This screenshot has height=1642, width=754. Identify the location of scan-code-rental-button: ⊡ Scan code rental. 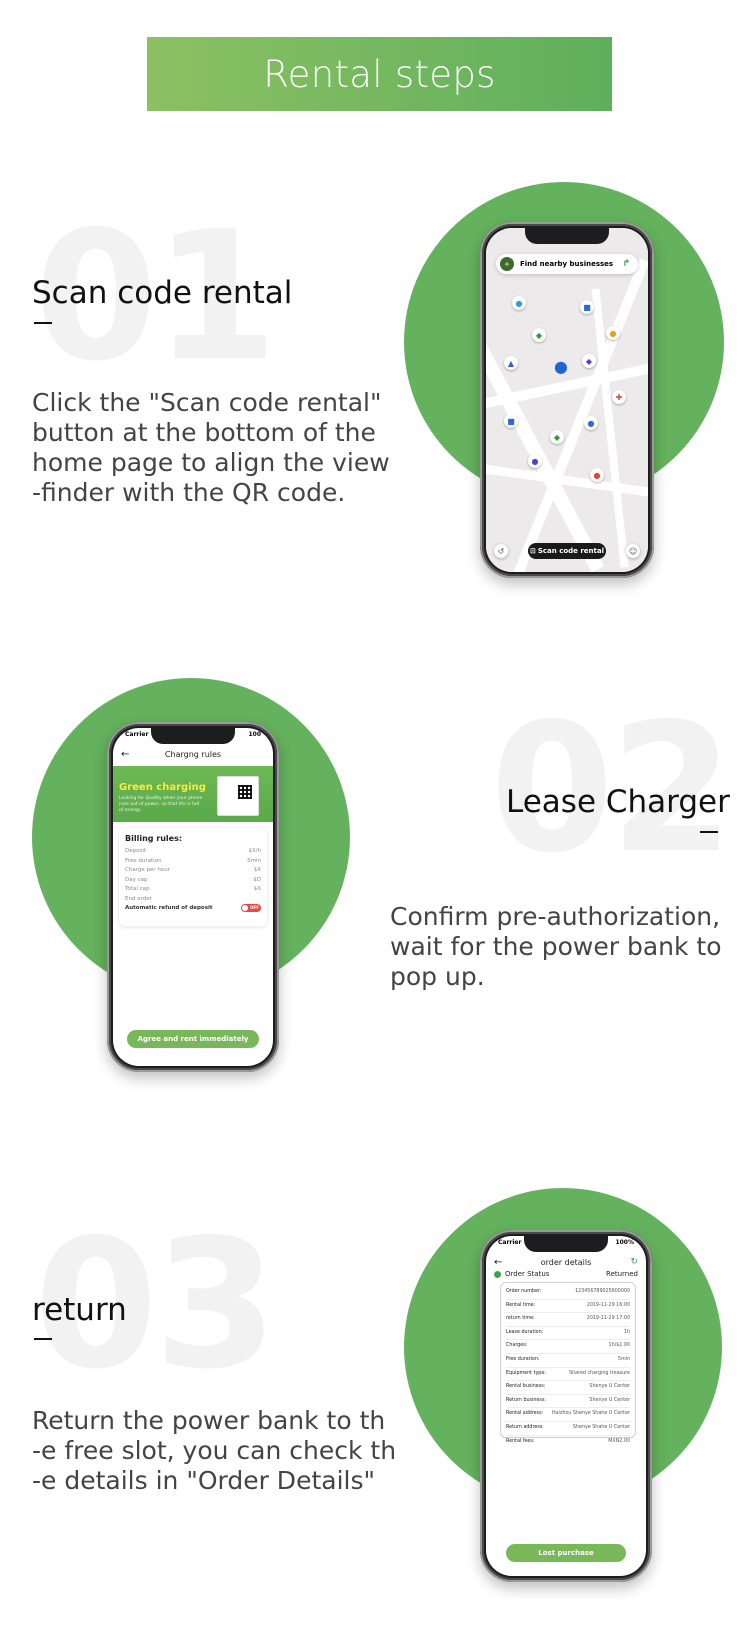
(567, 551).